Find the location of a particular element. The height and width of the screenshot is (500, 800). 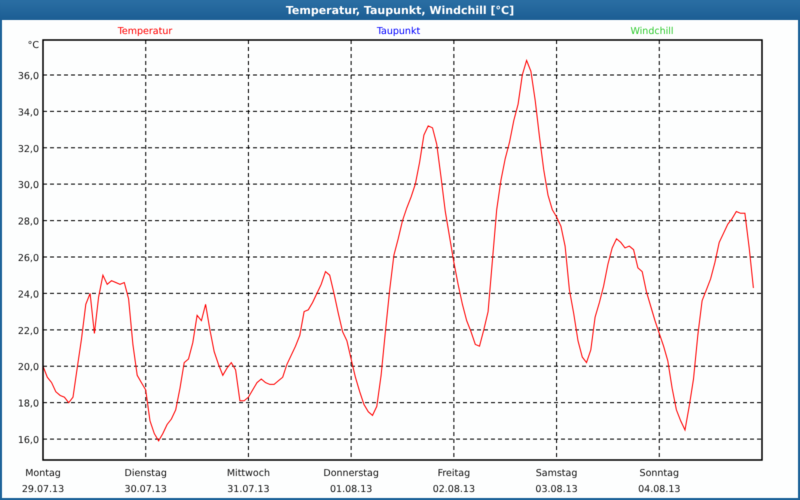

axis-unit-label: °C is located at coordinates (33, 45).